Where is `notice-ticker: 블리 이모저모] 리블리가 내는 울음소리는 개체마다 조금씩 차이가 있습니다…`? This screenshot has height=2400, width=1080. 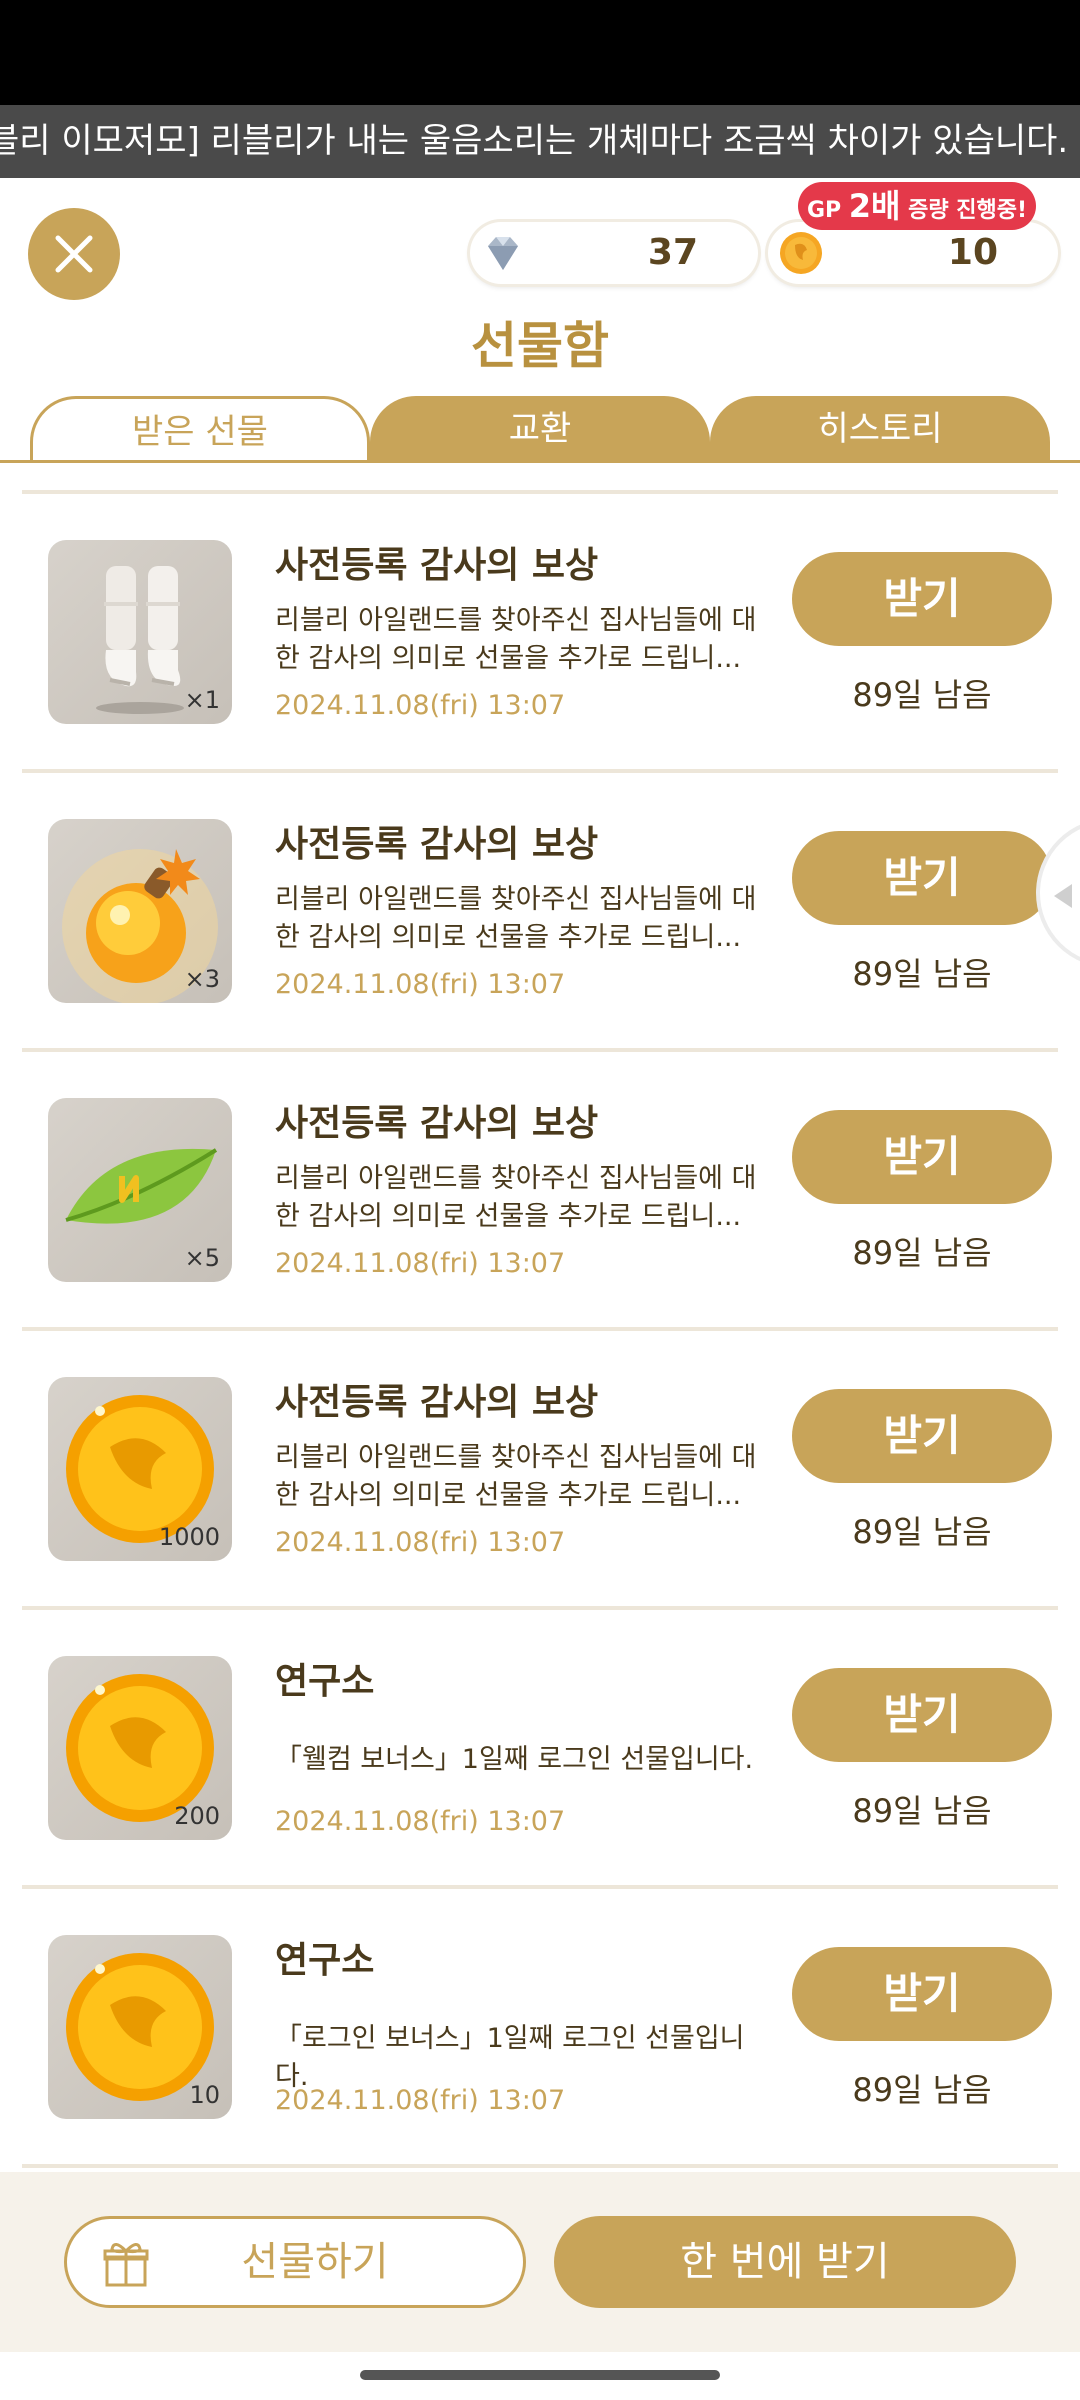
notice-ticker: 블리 이모저모] 리블리가 내는 울음소리는 개체마다 조금씩 차이가 있습니다… is located at coordinates (540, 141).